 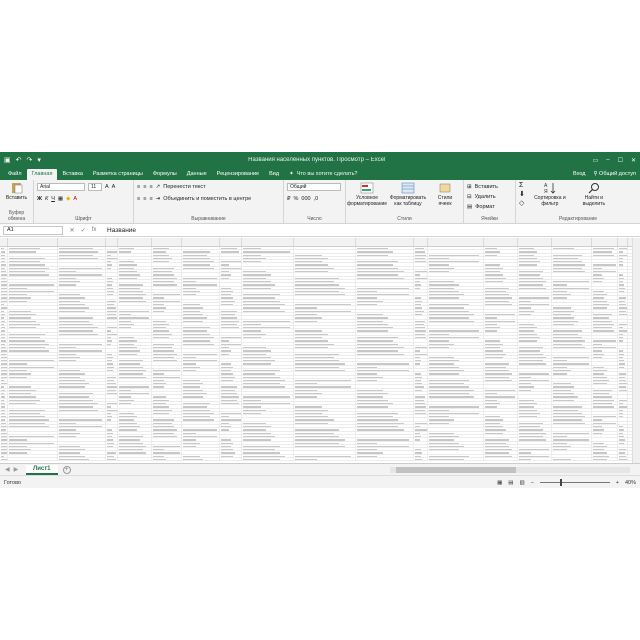 I want to click on align-top-icon: ≡, so click(x=138, y=187).